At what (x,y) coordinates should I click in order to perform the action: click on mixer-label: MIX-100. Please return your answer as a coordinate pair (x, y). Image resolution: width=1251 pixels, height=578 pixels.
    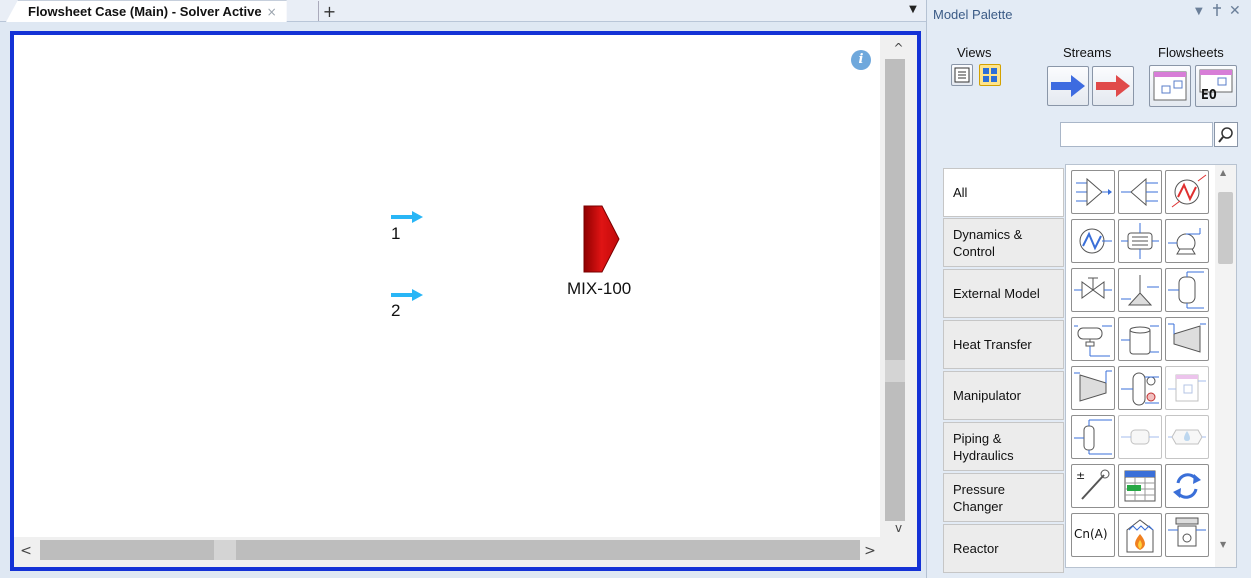
    Looking at the image, I should click on (599, 289).